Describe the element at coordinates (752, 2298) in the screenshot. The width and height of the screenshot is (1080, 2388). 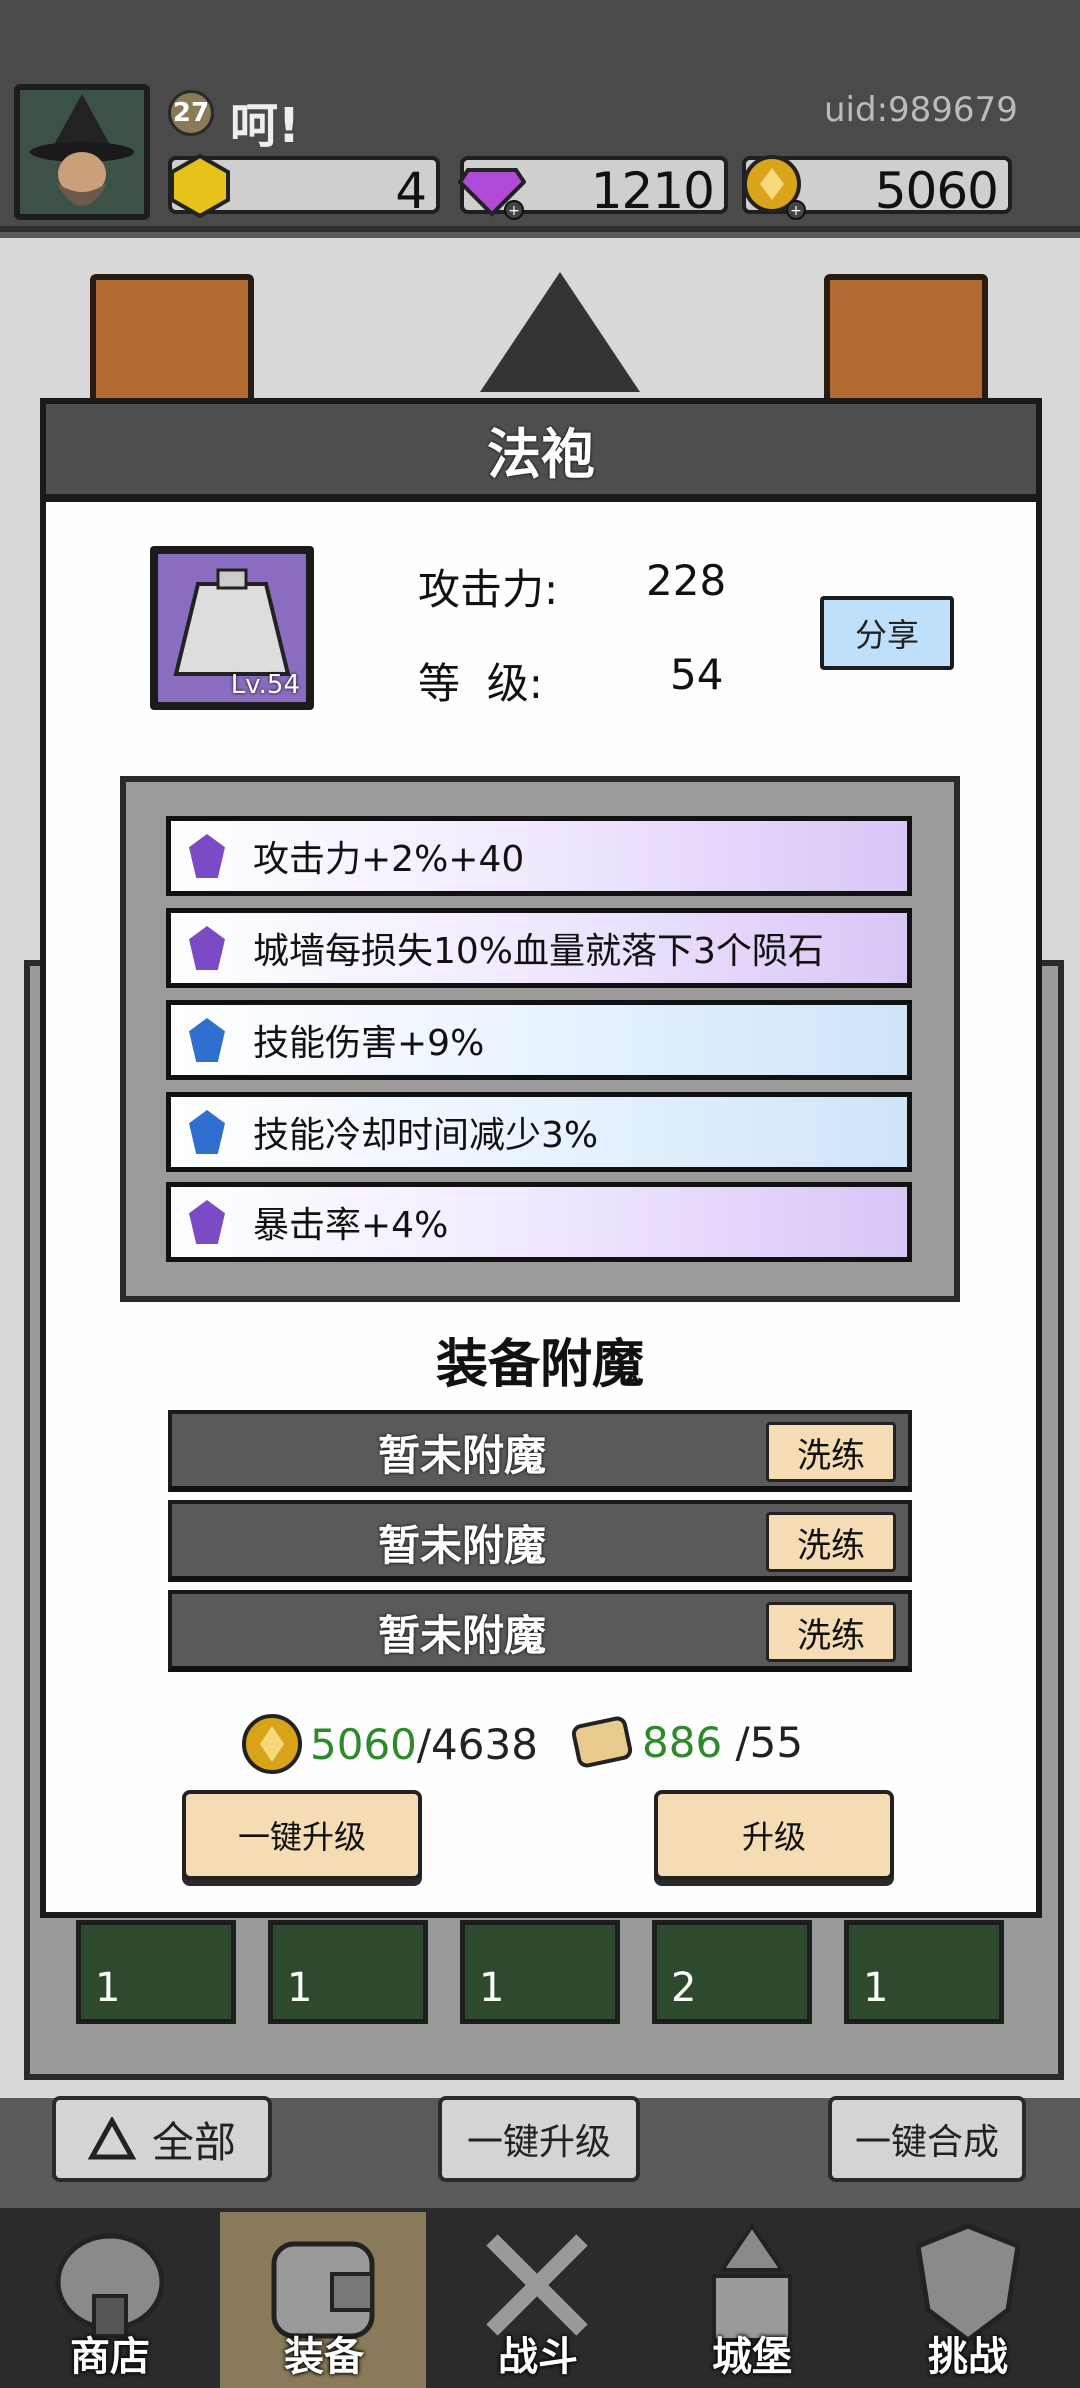
I see `nav-castle: 城堡` at that location.